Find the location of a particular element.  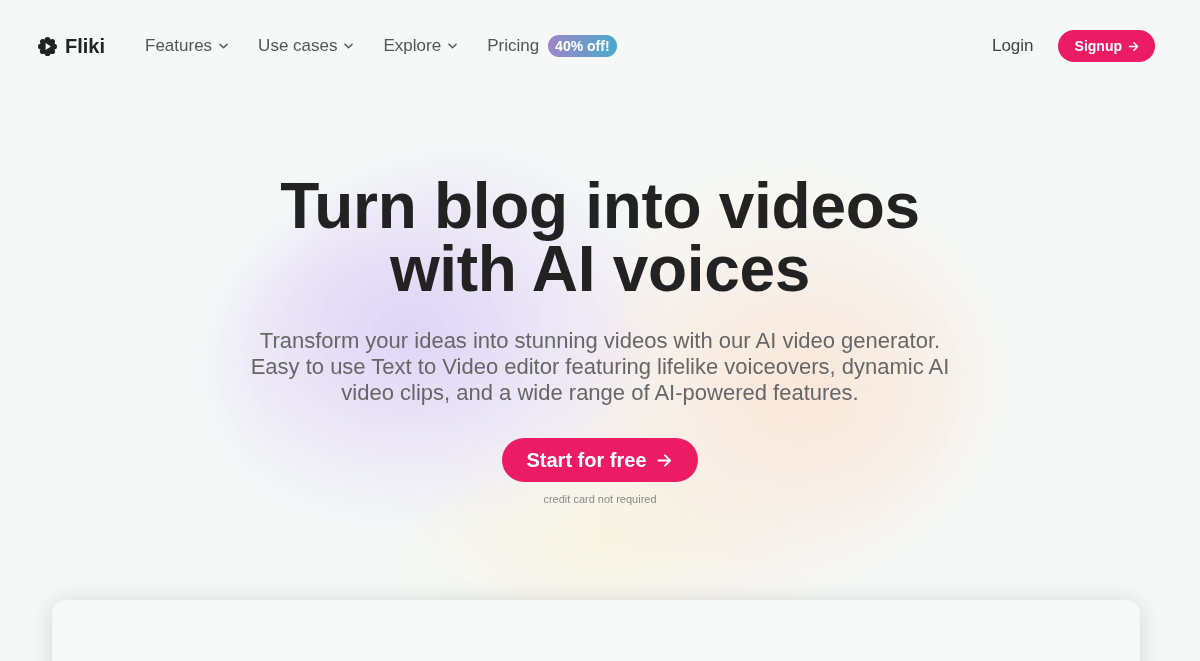

nav-link: Explore is located at coordinates (420, 46).